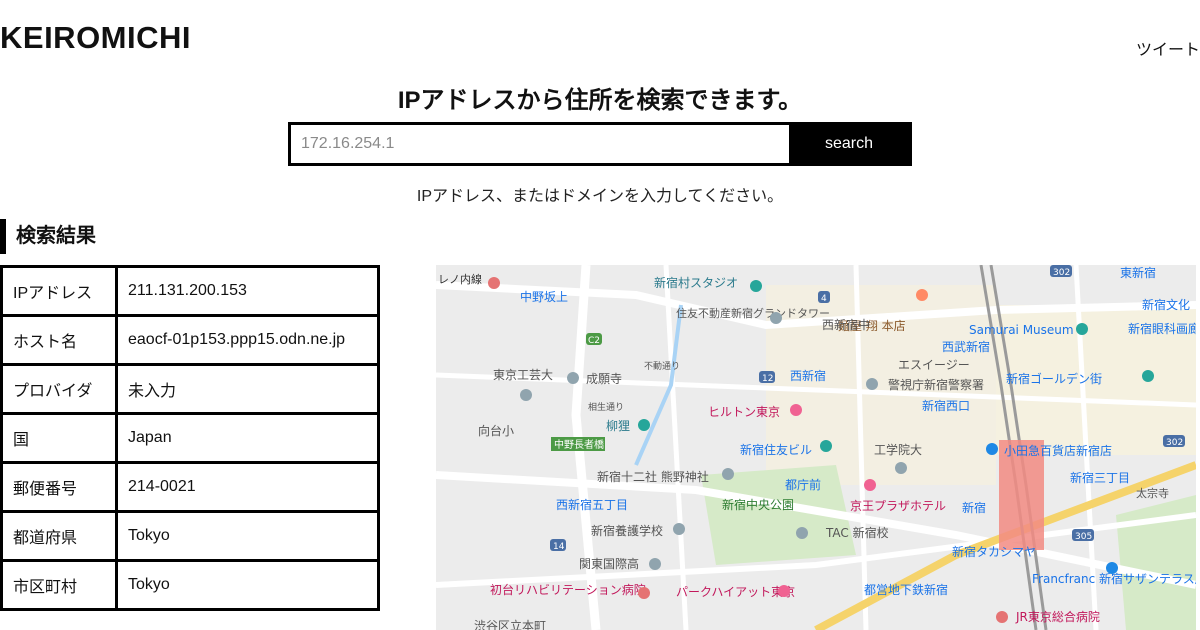 The height and width of the screenshot is (630, 1200). I want to click on site-logo: KEIROMICHI, so click(95, 38).